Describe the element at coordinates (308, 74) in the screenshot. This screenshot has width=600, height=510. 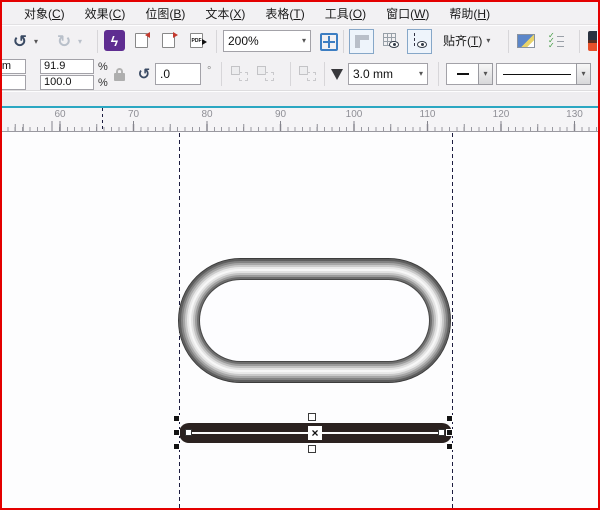
I see `convert-to-curves-button` at that location.